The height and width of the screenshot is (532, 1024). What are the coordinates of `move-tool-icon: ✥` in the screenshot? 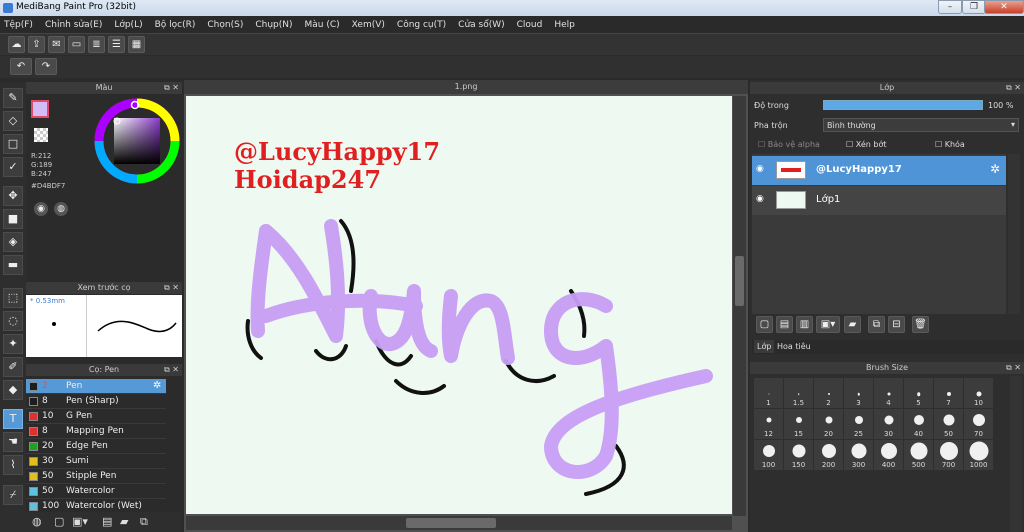 It's located at (13, 196).